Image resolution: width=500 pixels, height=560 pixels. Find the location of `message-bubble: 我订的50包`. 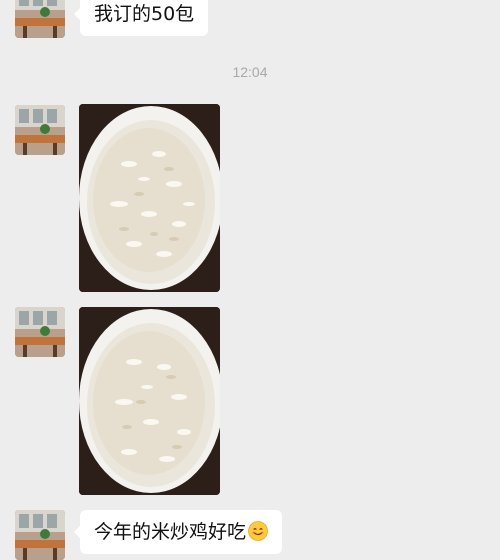

message-bubble: 我订的50包 is located at coordinates (141, 18).